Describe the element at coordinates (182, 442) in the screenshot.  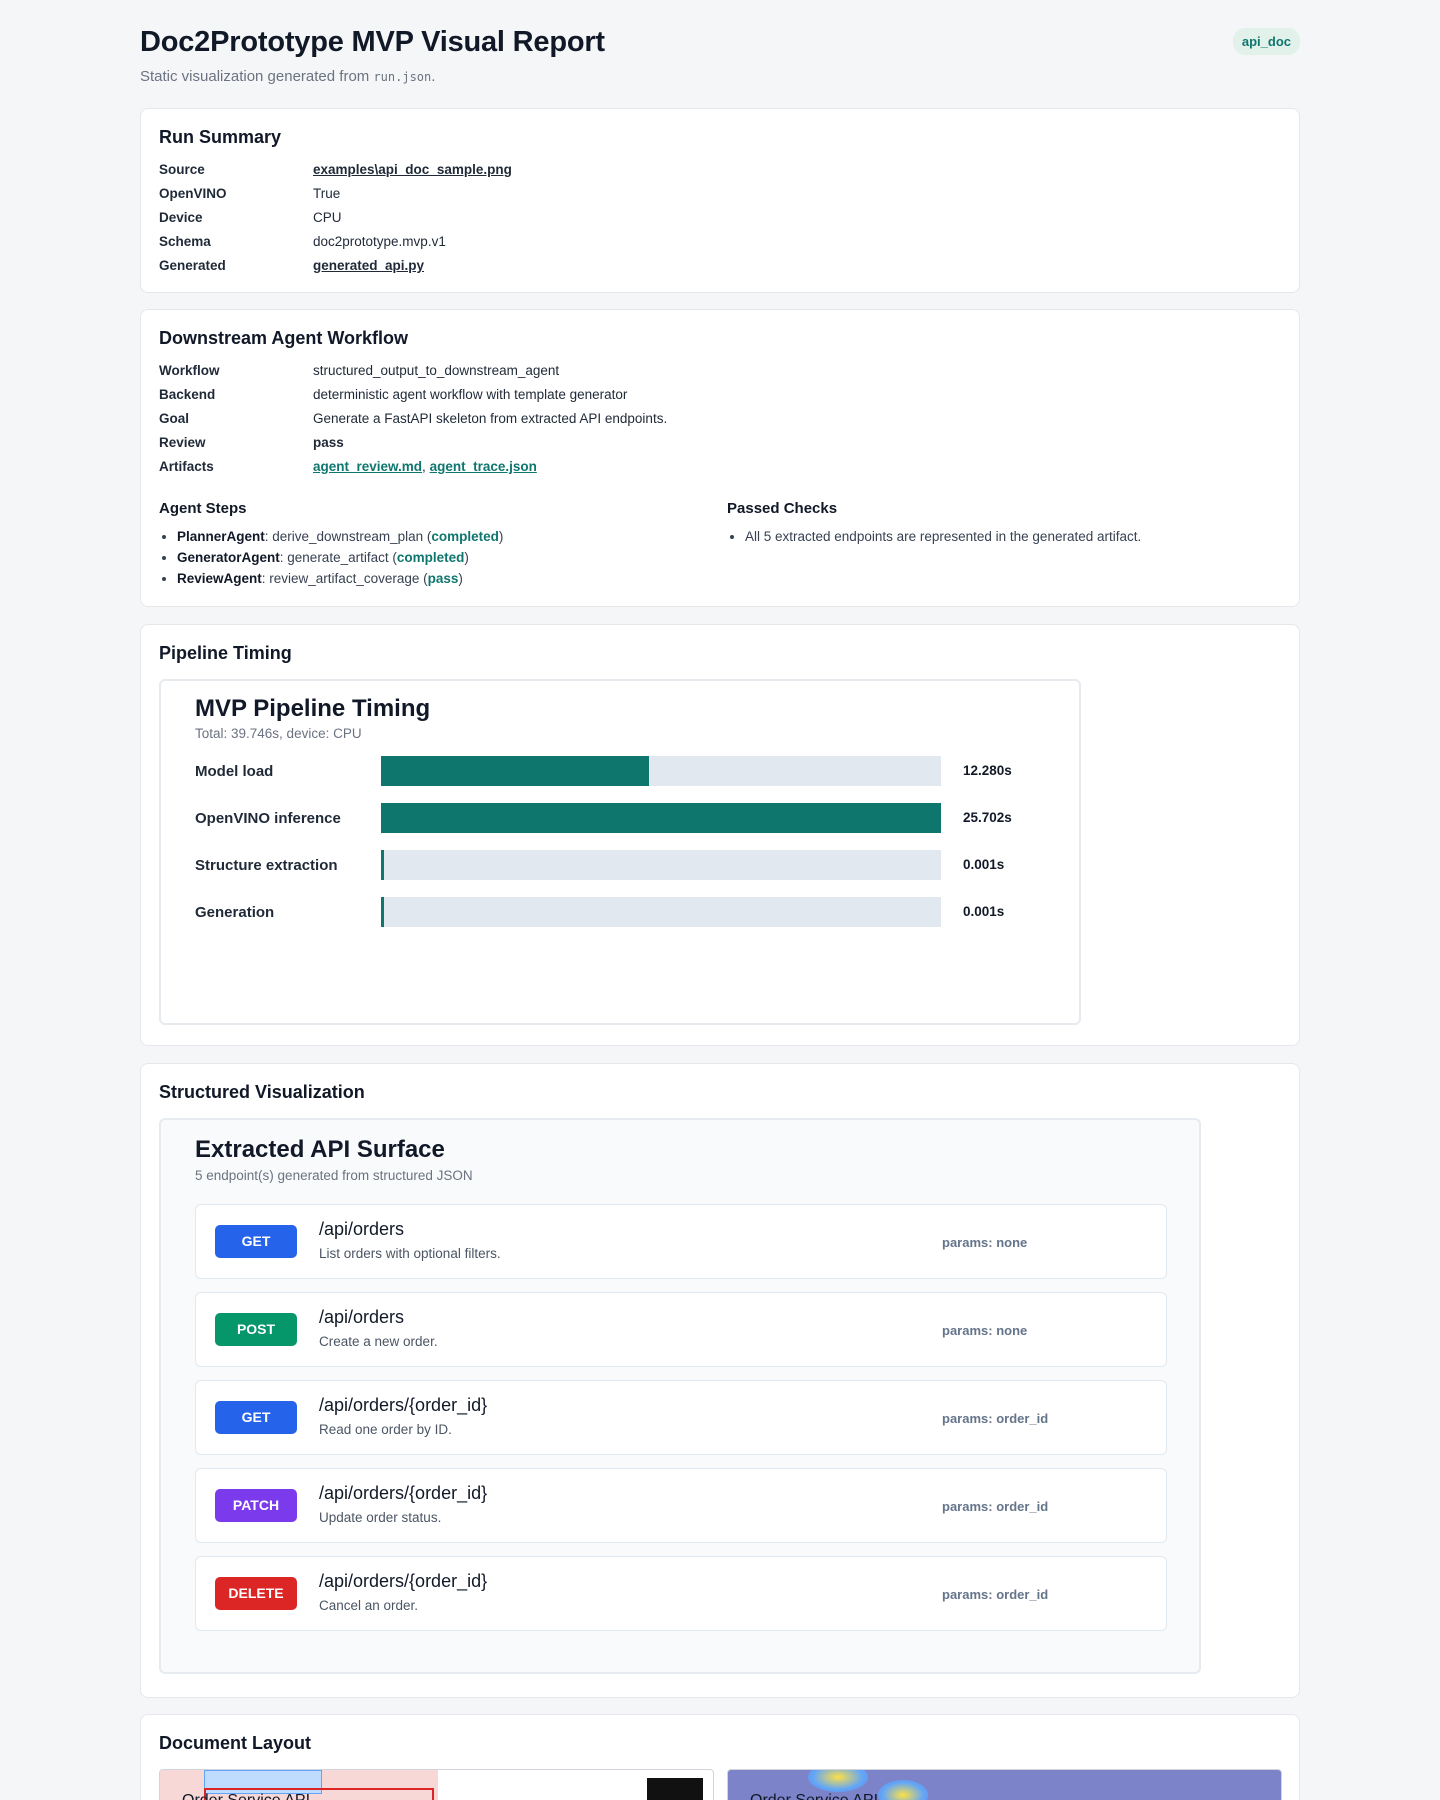
I see `review-key: Review` at that location.